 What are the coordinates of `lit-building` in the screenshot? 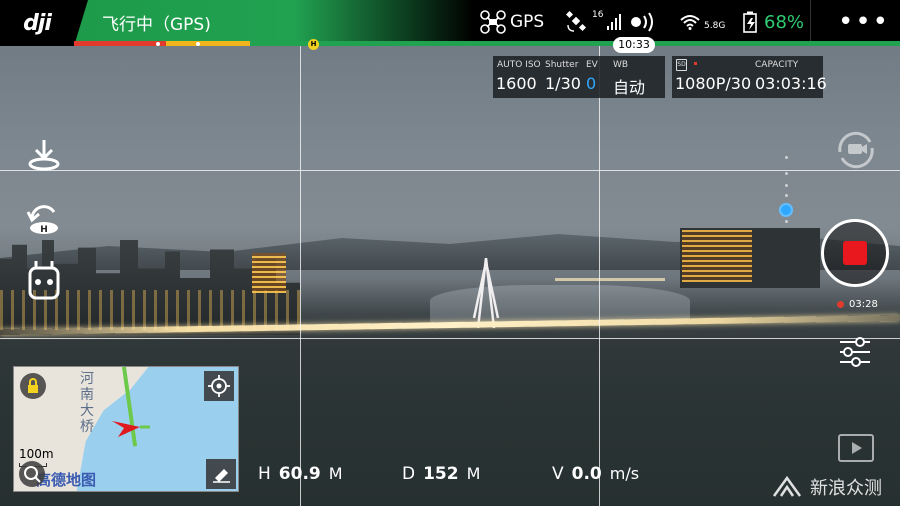 It's located at (269, 273).